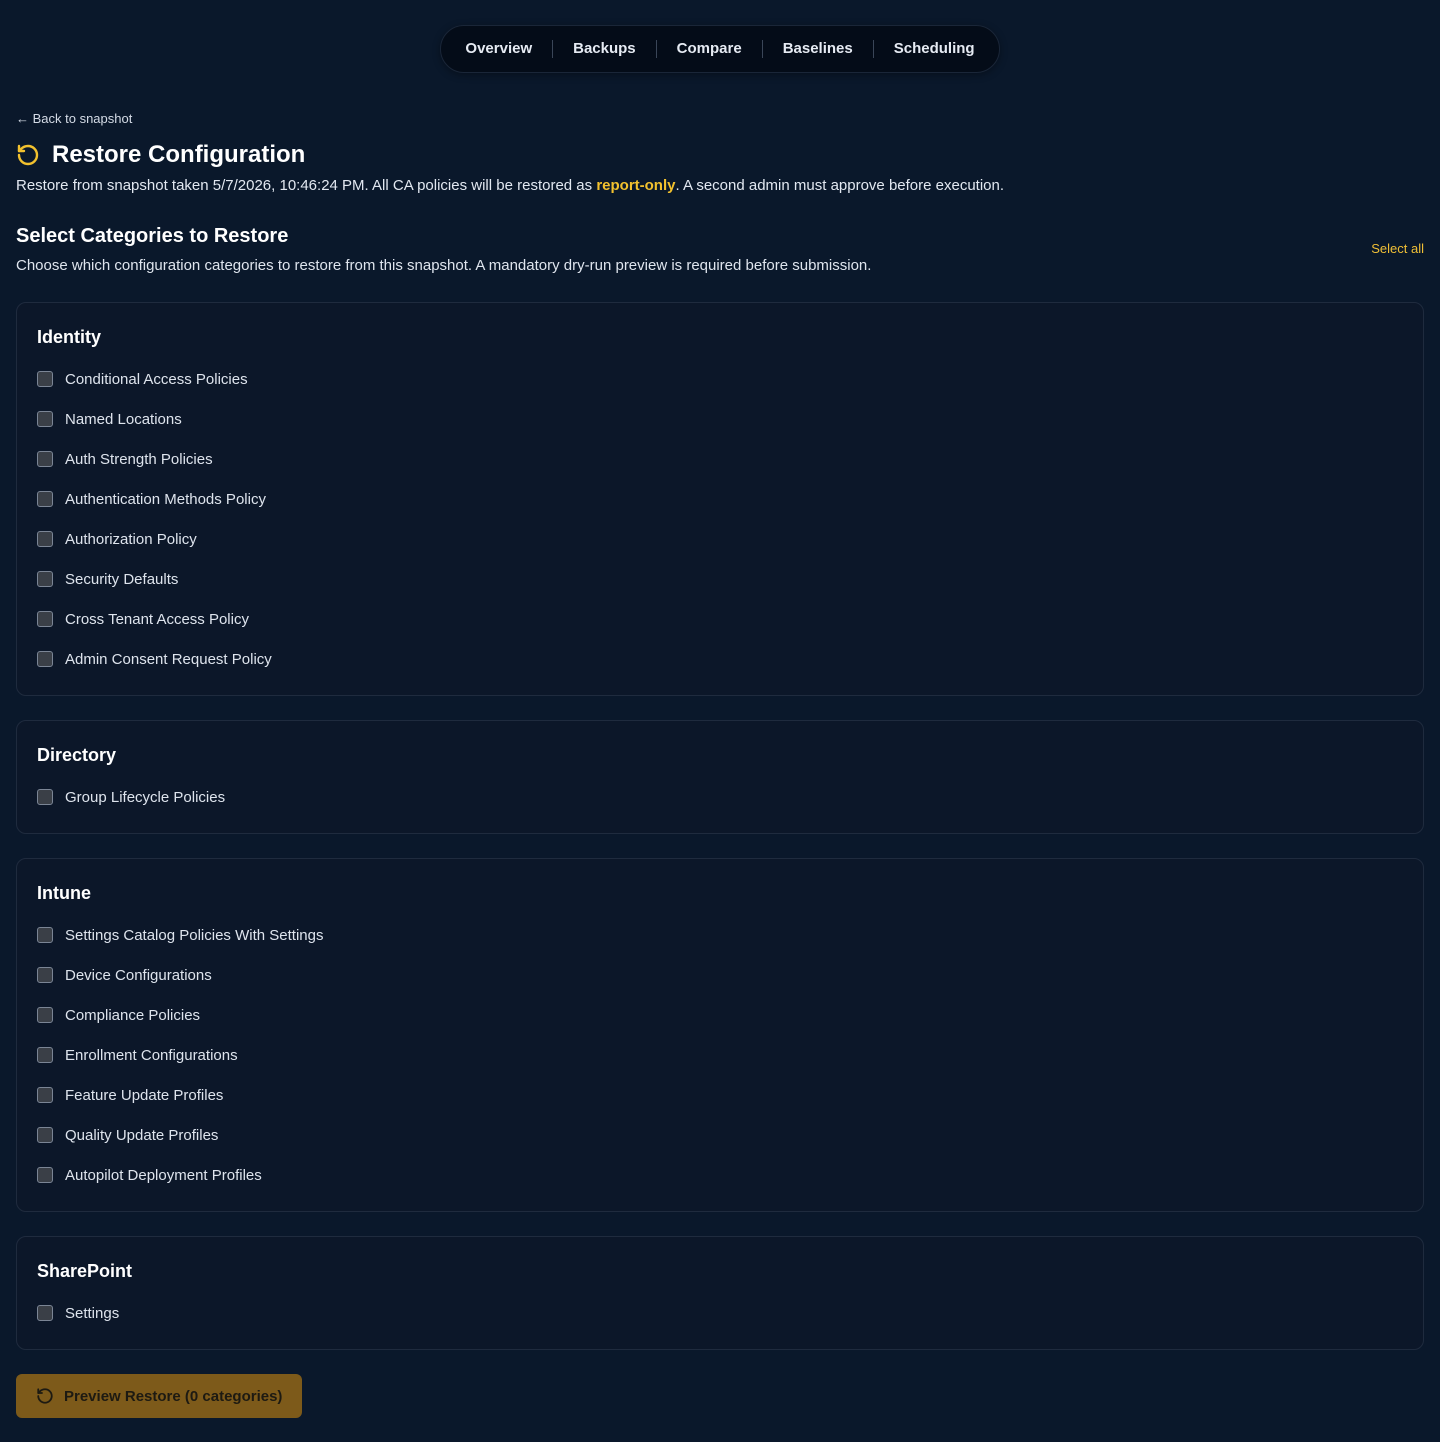 This screenshot has width=1440, height=1442. Describe the element at coordinates (720, 1015) in the screenshot. I see `category-item: Compliance Policies` at that location.